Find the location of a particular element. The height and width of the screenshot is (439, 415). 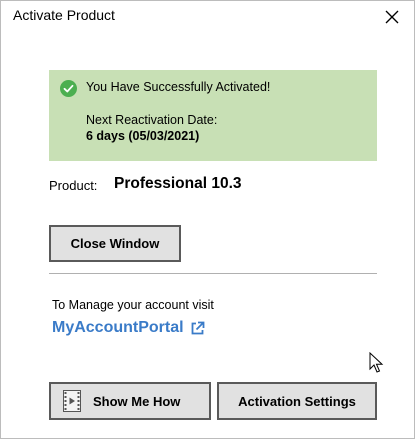

close-window-label: Close Window is located at coordinates (115, 243).